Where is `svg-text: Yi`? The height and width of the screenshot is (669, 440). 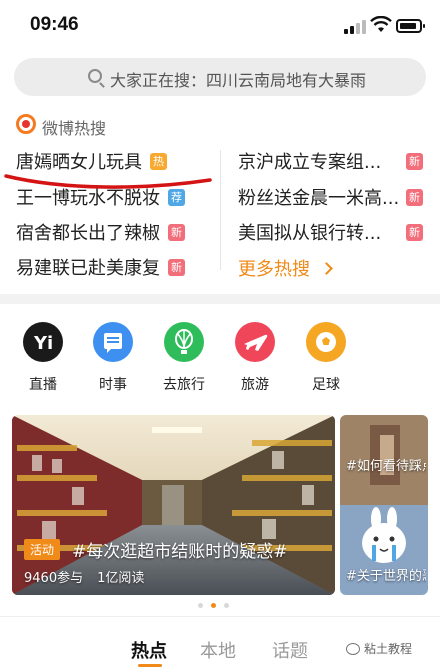 svg-text: Yi is located at coordinates (43, 343).